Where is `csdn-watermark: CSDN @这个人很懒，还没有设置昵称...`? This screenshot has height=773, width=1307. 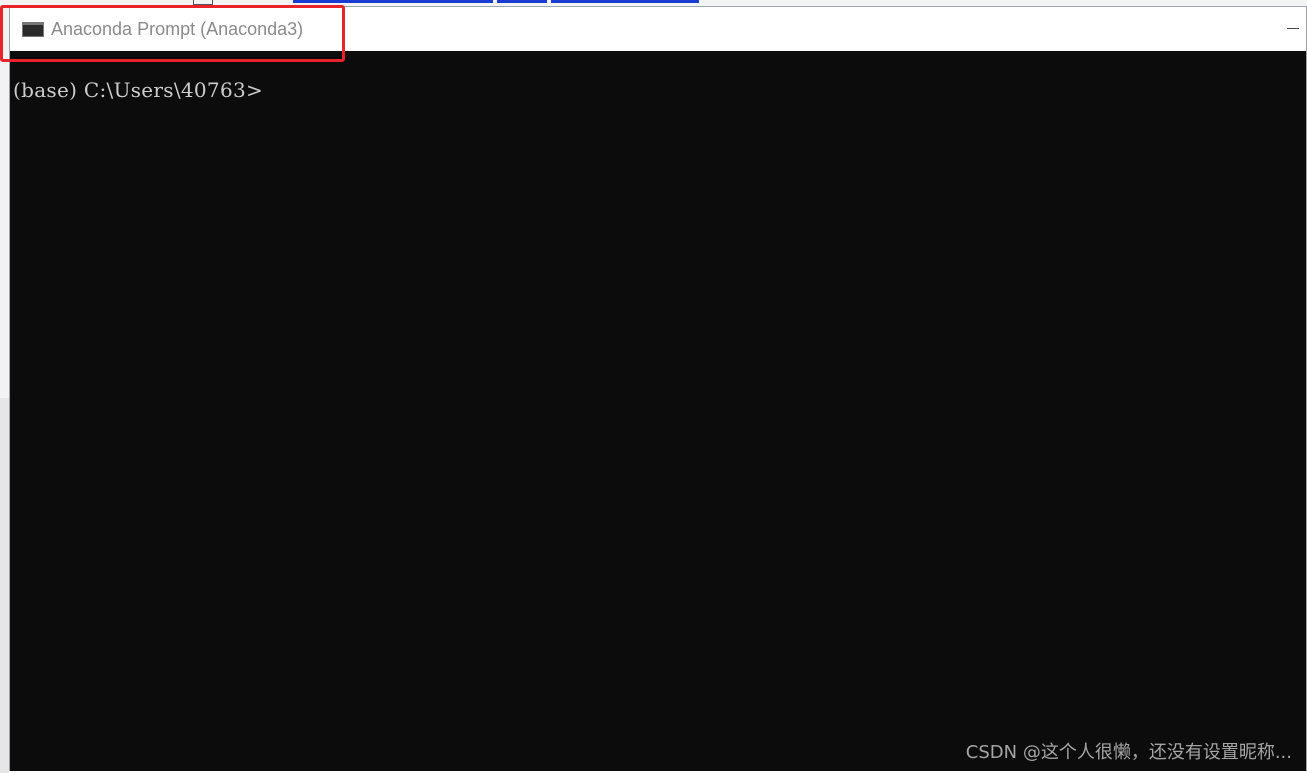
csdn-watermark: CSDN @这个人很懒，还没有设置昵称... is located at coordinates (1128, 752).